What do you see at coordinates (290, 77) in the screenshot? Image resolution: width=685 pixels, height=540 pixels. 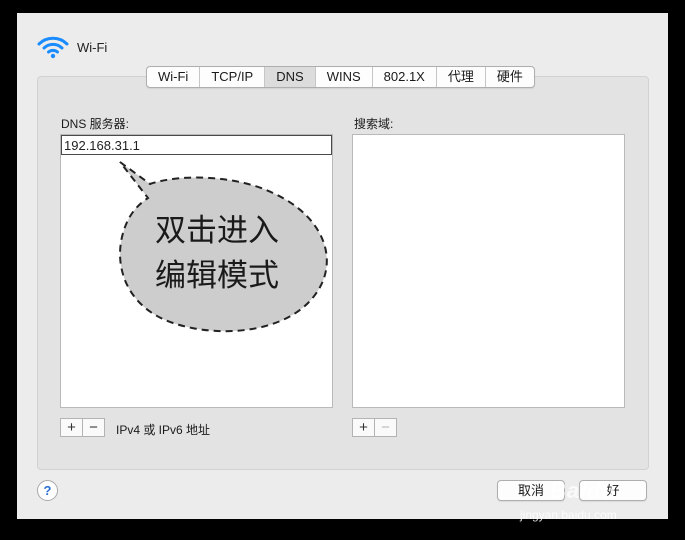 I see `tab-dns: DNS` at bounding box center [290, 77].